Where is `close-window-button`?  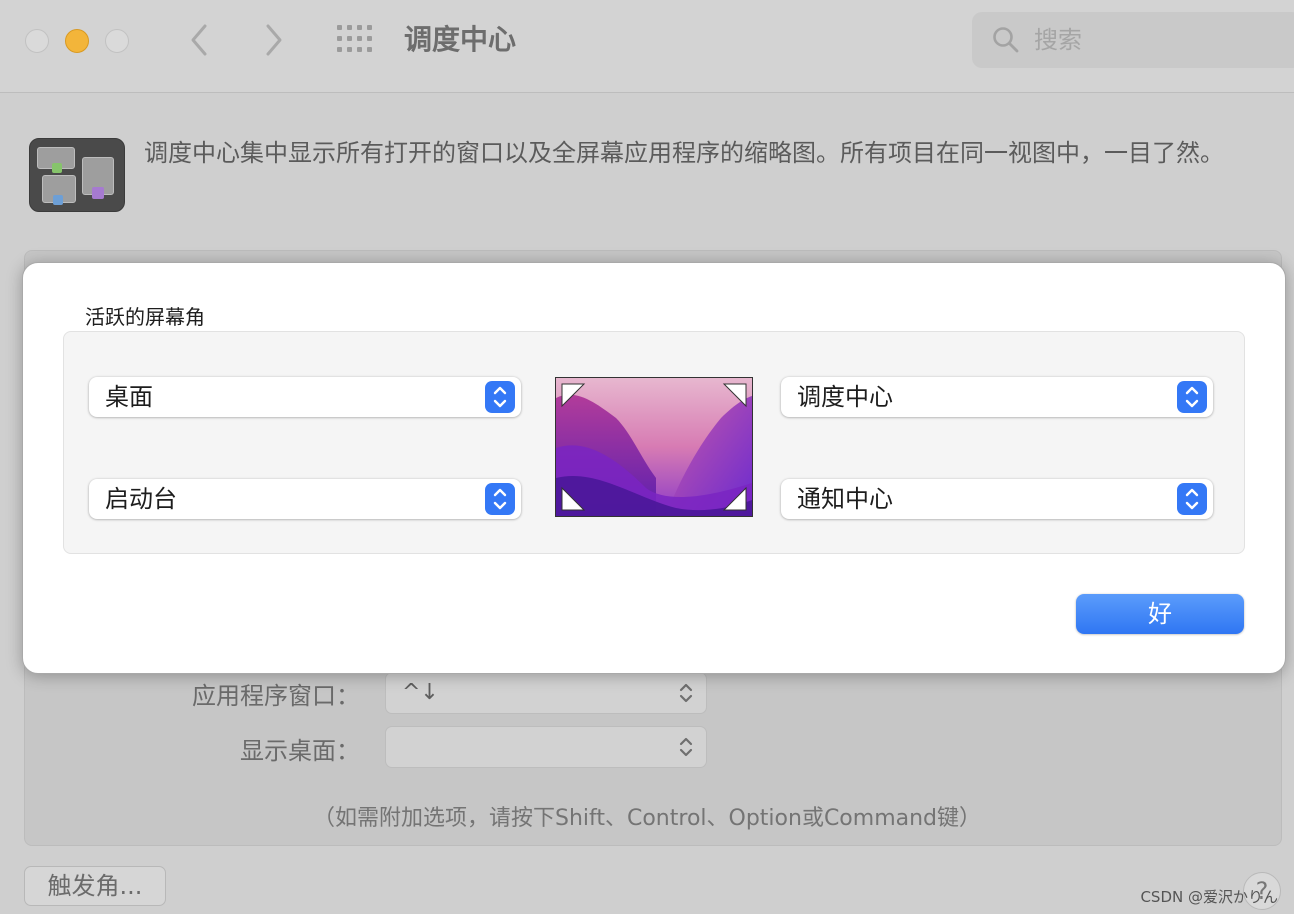
close-window-button is located at coordinates (37, 41).